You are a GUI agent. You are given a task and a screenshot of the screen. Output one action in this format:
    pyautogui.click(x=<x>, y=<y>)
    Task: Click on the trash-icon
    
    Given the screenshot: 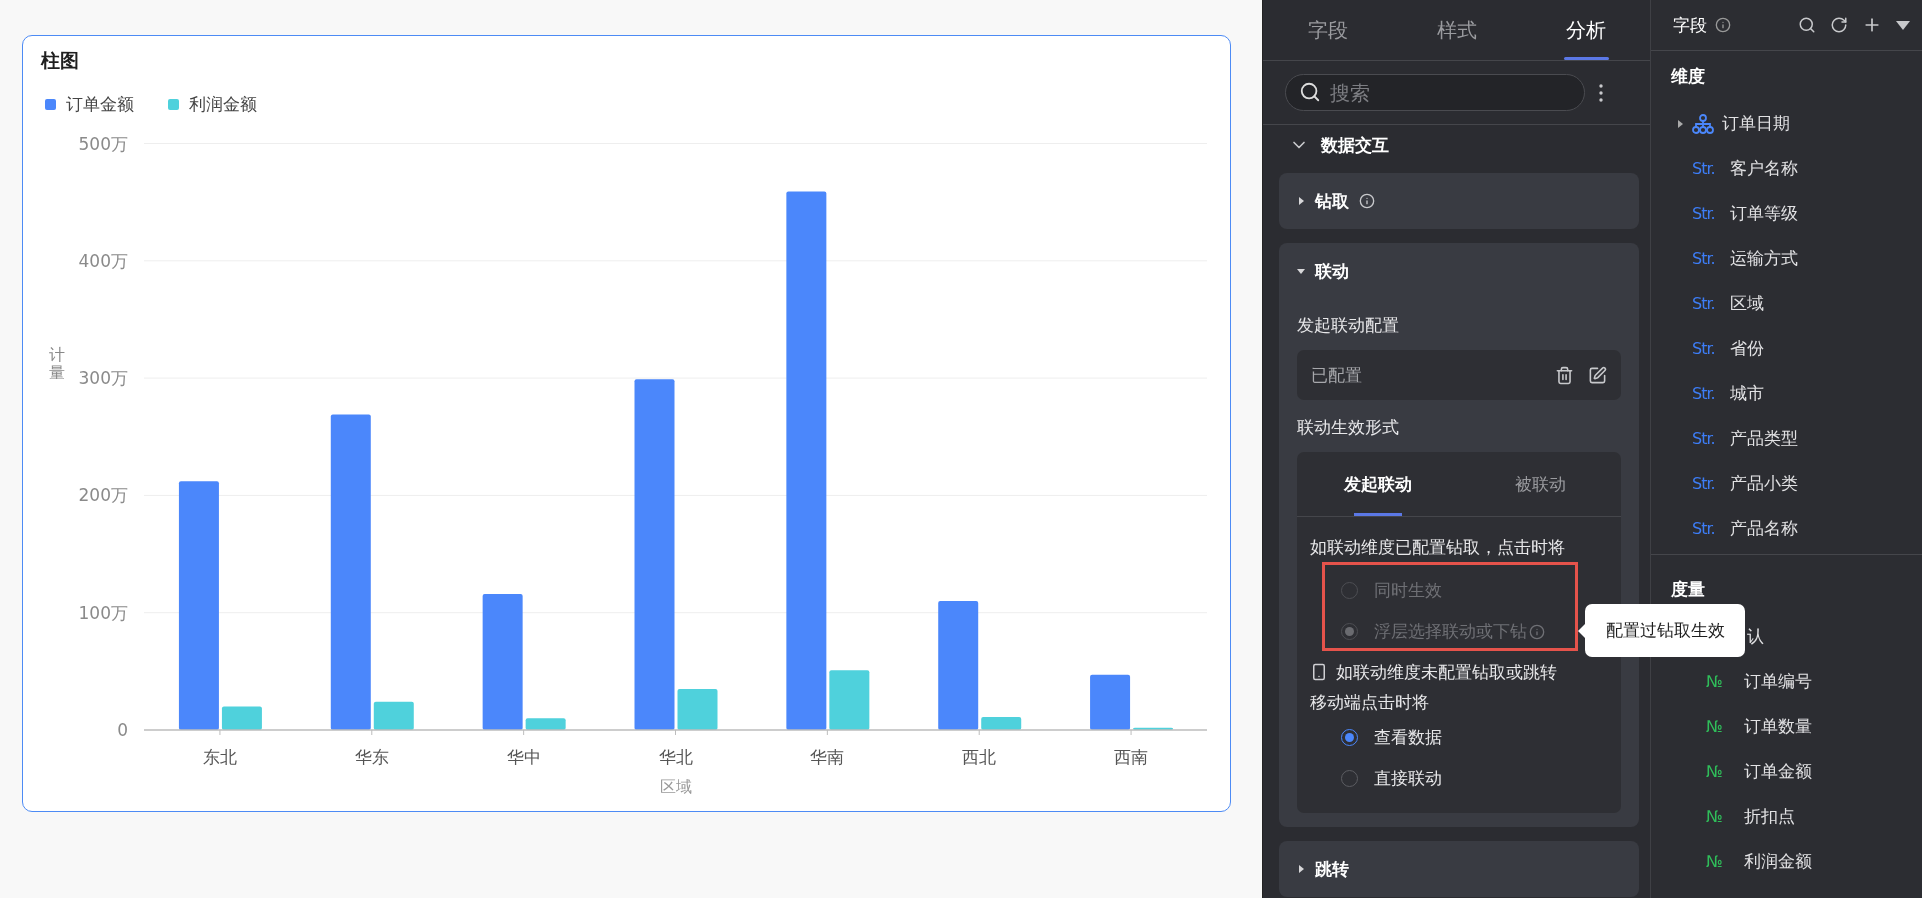 What is the action you would take?
    pyautogui.click(x=1564, y=375)
    